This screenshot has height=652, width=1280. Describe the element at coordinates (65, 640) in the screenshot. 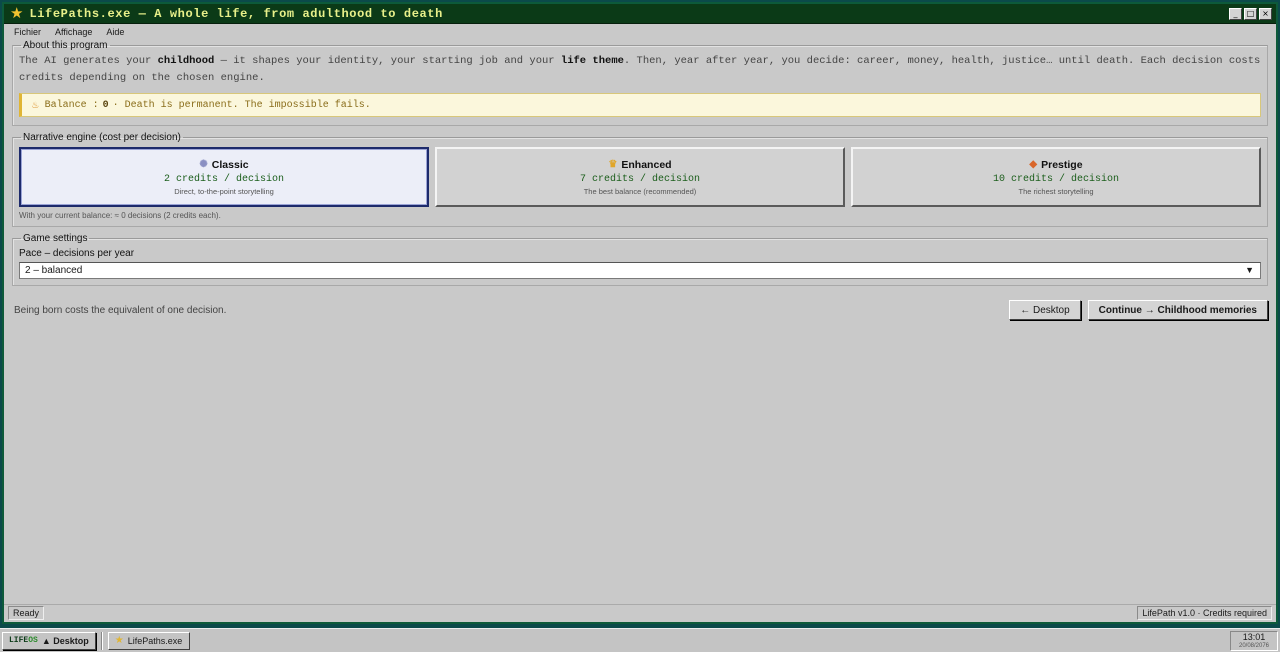

I see `start-label: ▲ Desktop` at that location.